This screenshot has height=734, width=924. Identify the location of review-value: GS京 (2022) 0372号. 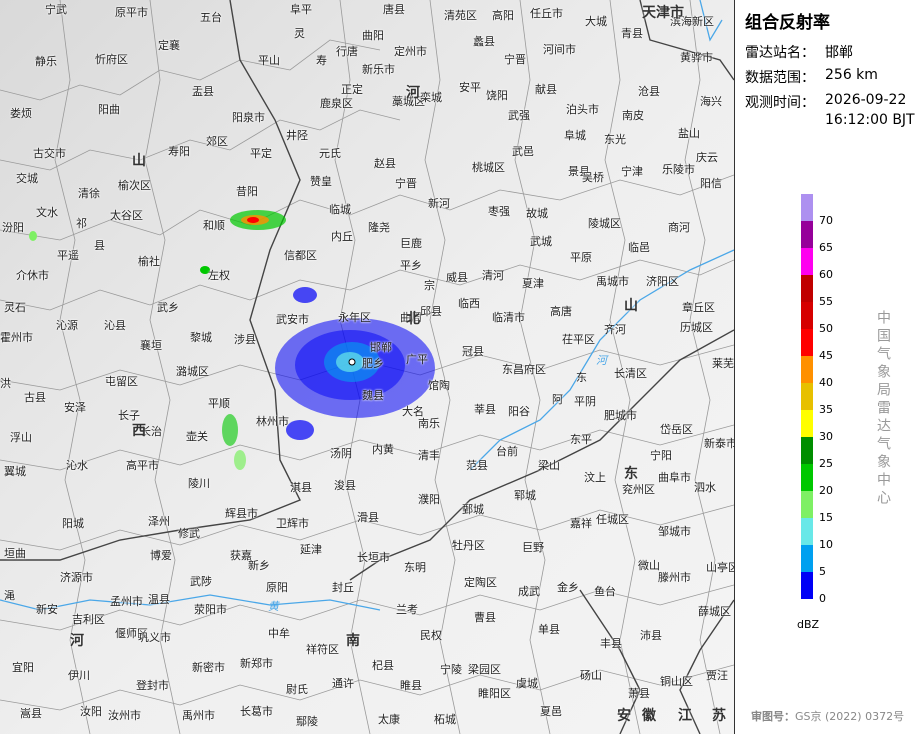
(850, 716).